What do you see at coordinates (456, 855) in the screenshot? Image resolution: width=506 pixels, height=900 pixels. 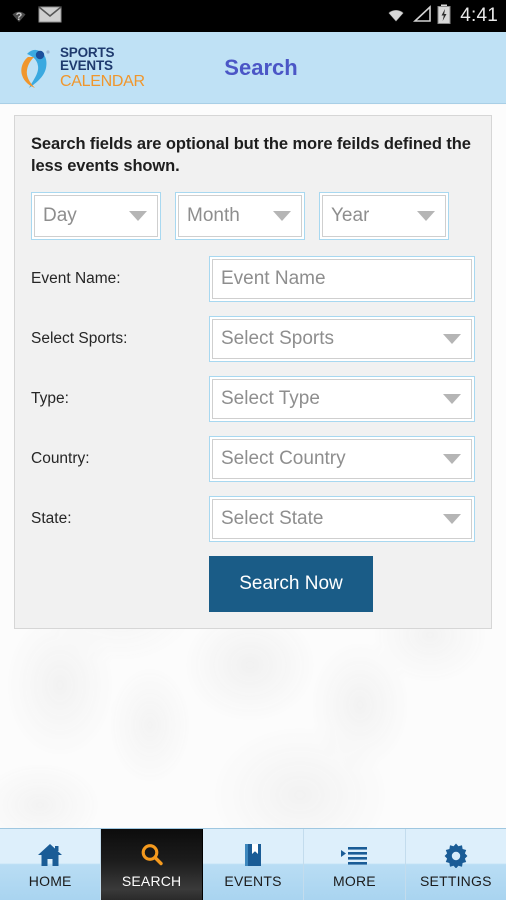 I see `gear-icon` at bounding box center [456, 855].